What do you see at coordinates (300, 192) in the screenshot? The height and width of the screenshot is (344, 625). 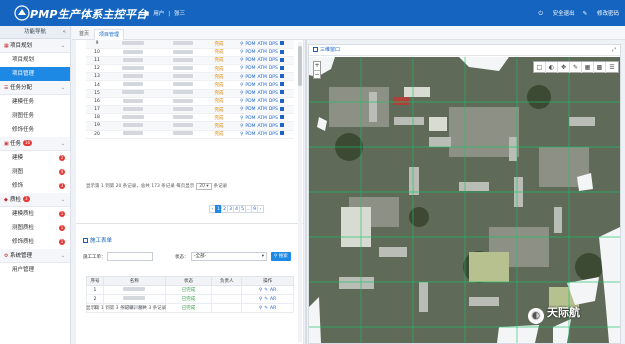 I see `left-scrollbar` at bounding box center [300, 192].